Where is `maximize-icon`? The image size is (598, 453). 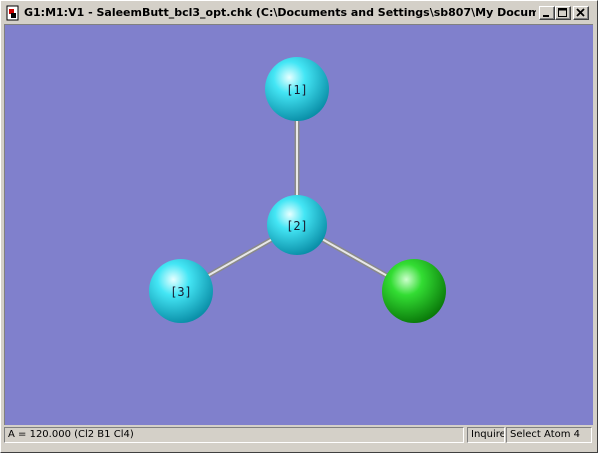
maximize-icon is located at coordinates (562, 12).